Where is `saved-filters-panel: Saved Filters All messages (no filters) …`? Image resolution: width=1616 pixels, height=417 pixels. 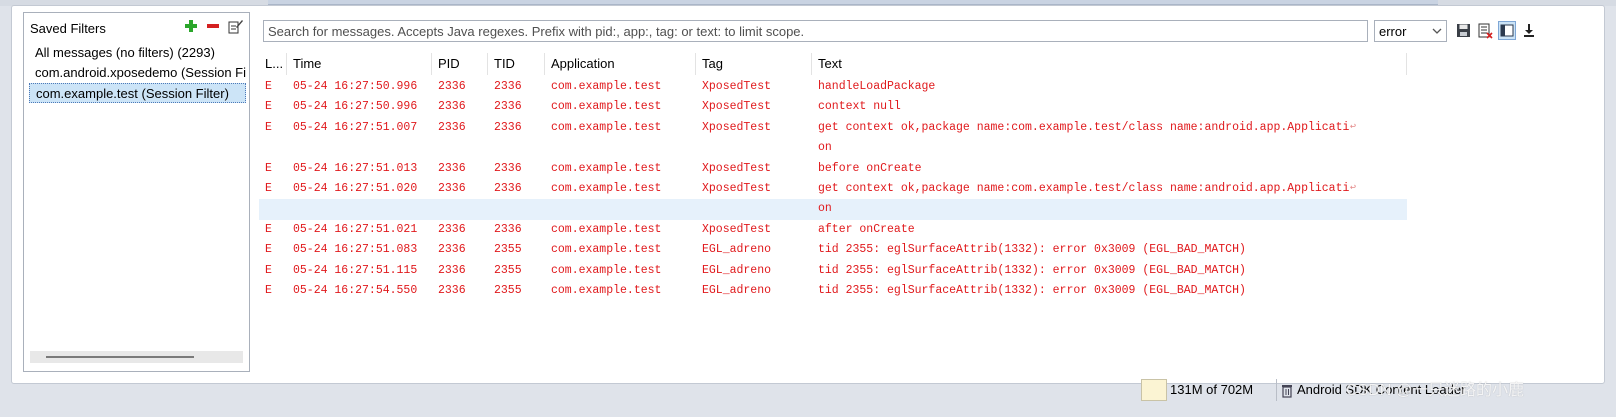 saved-filters-panel: Saved Filters All messages (no filters) … is located at coordinates (136, 192).